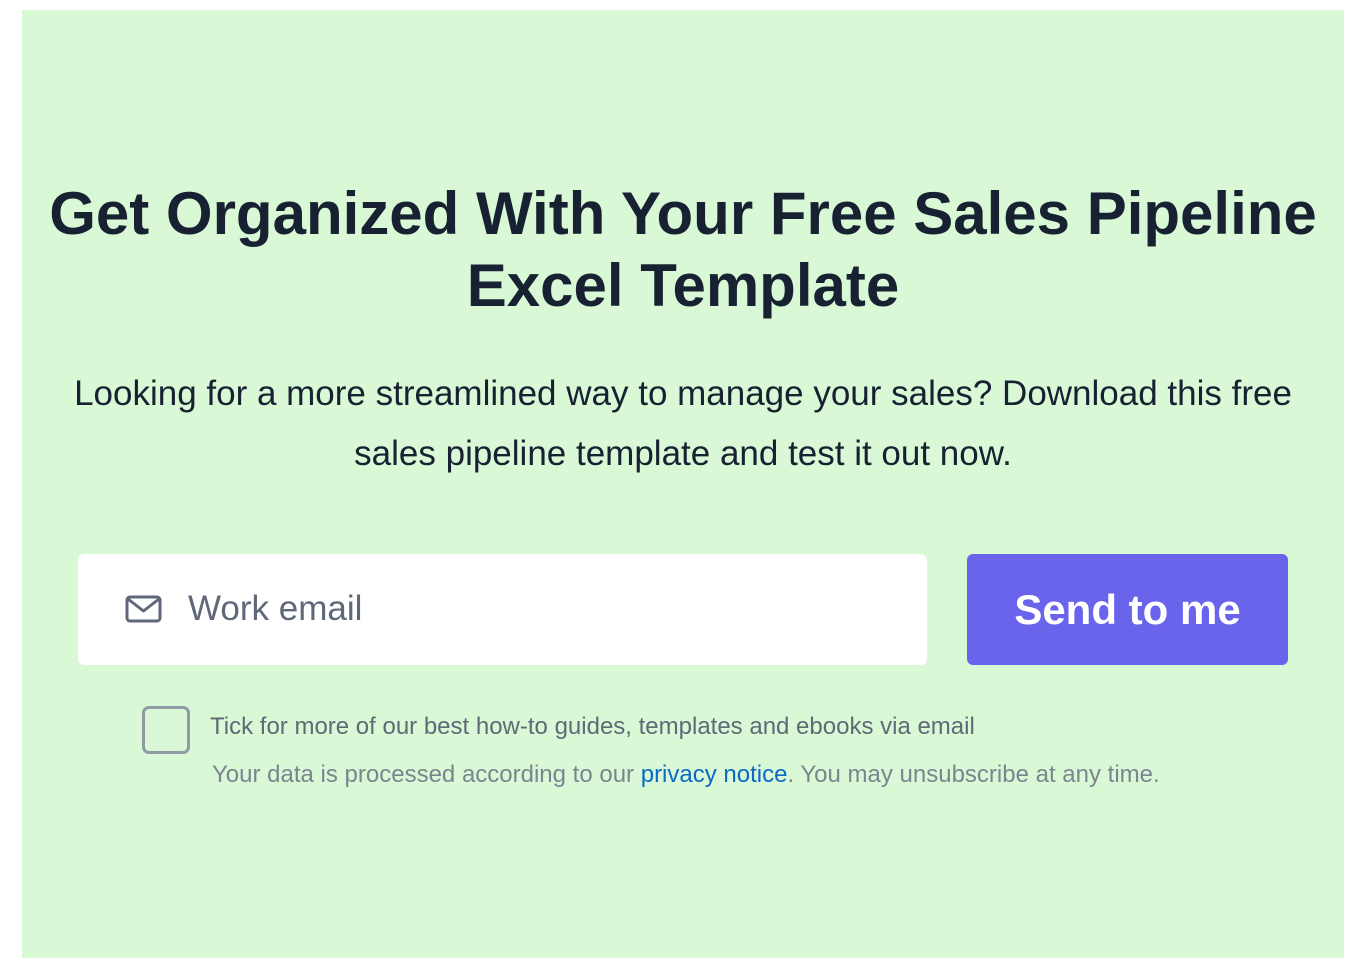 This screenshot has width=1360, height=972. I want to click on notice-prefix: Your data is processed according to our, so click(426, 774).